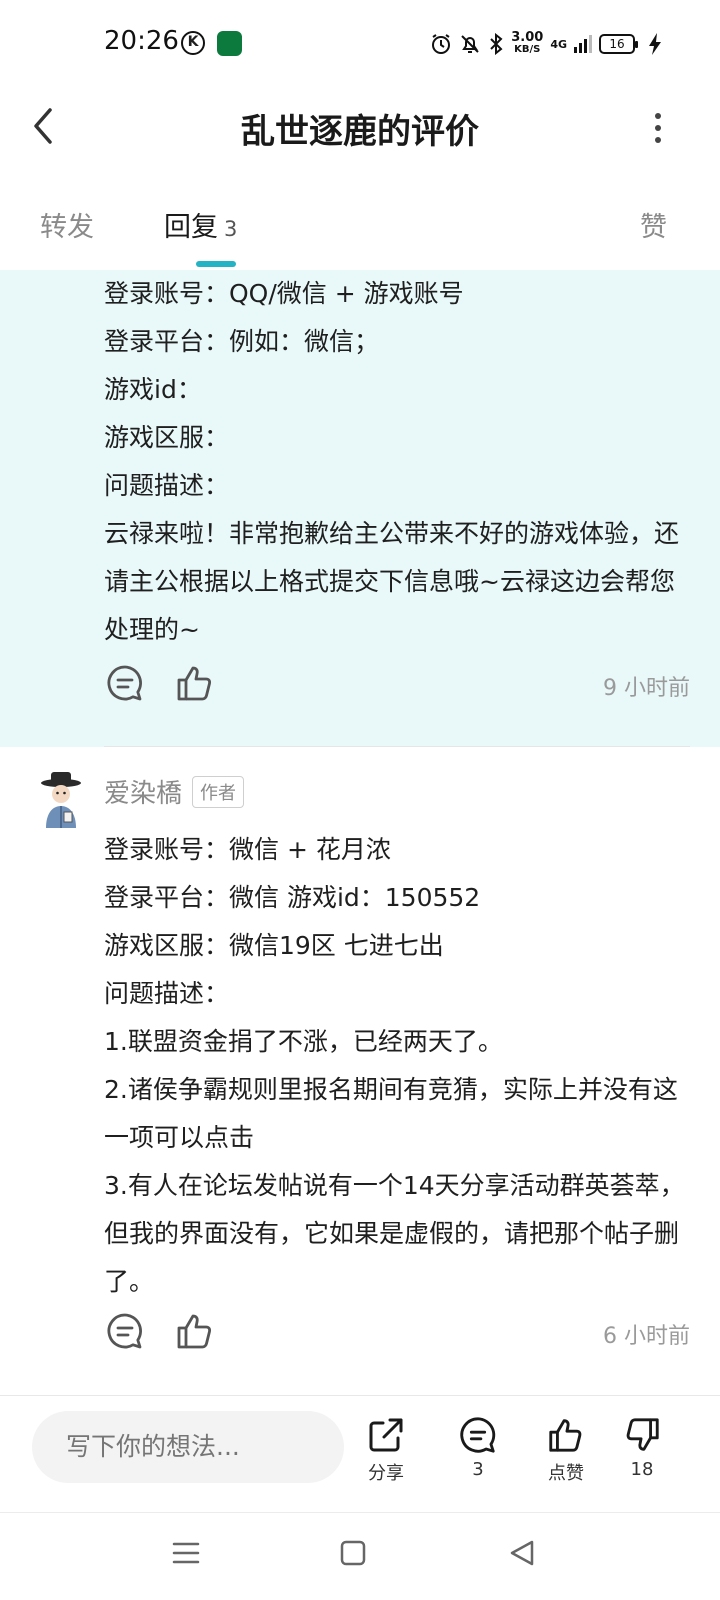  I want to click on reply-actions: 6 小时前, so click(397, 1333).